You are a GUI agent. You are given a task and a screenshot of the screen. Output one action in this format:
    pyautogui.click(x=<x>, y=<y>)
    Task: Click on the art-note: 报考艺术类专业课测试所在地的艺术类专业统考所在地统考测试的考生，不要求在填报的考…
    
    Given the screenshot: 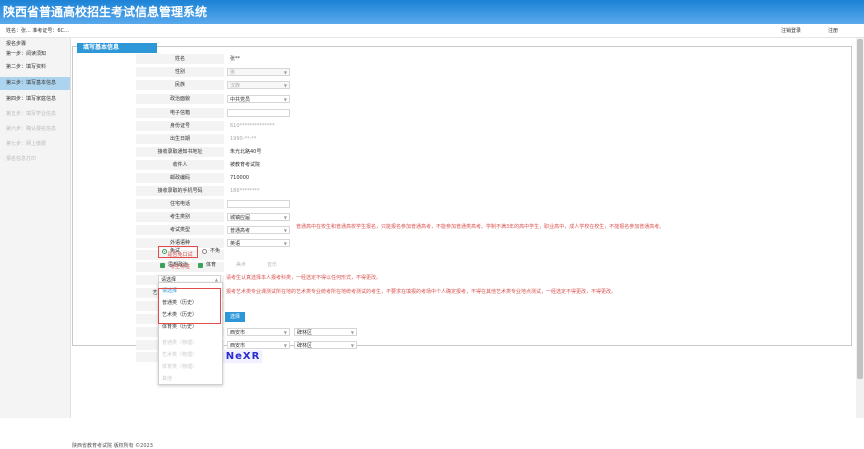 What is the action you would take?
    pyautogui.click(x=421, y=292)
    